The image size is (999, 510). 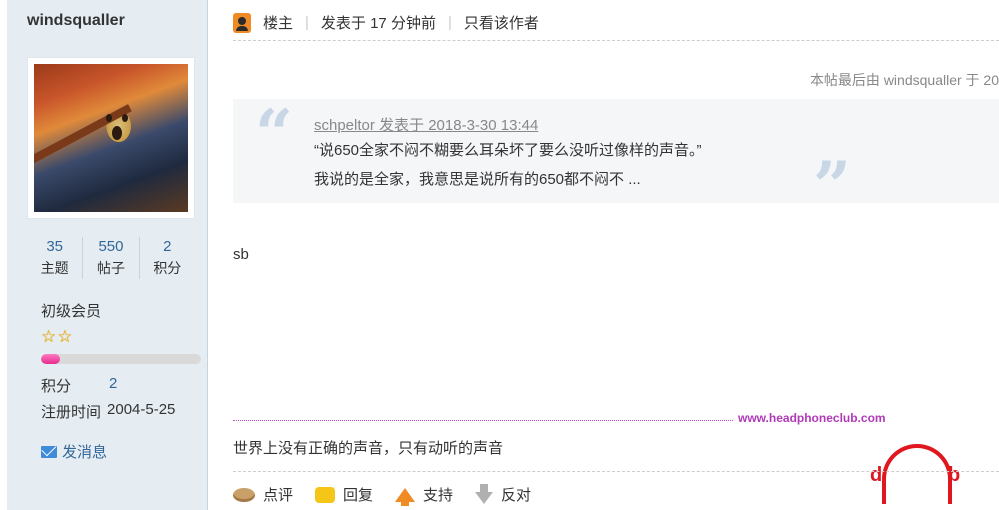 I want to click on reply-label: 回复, so click(x=358, y=495).